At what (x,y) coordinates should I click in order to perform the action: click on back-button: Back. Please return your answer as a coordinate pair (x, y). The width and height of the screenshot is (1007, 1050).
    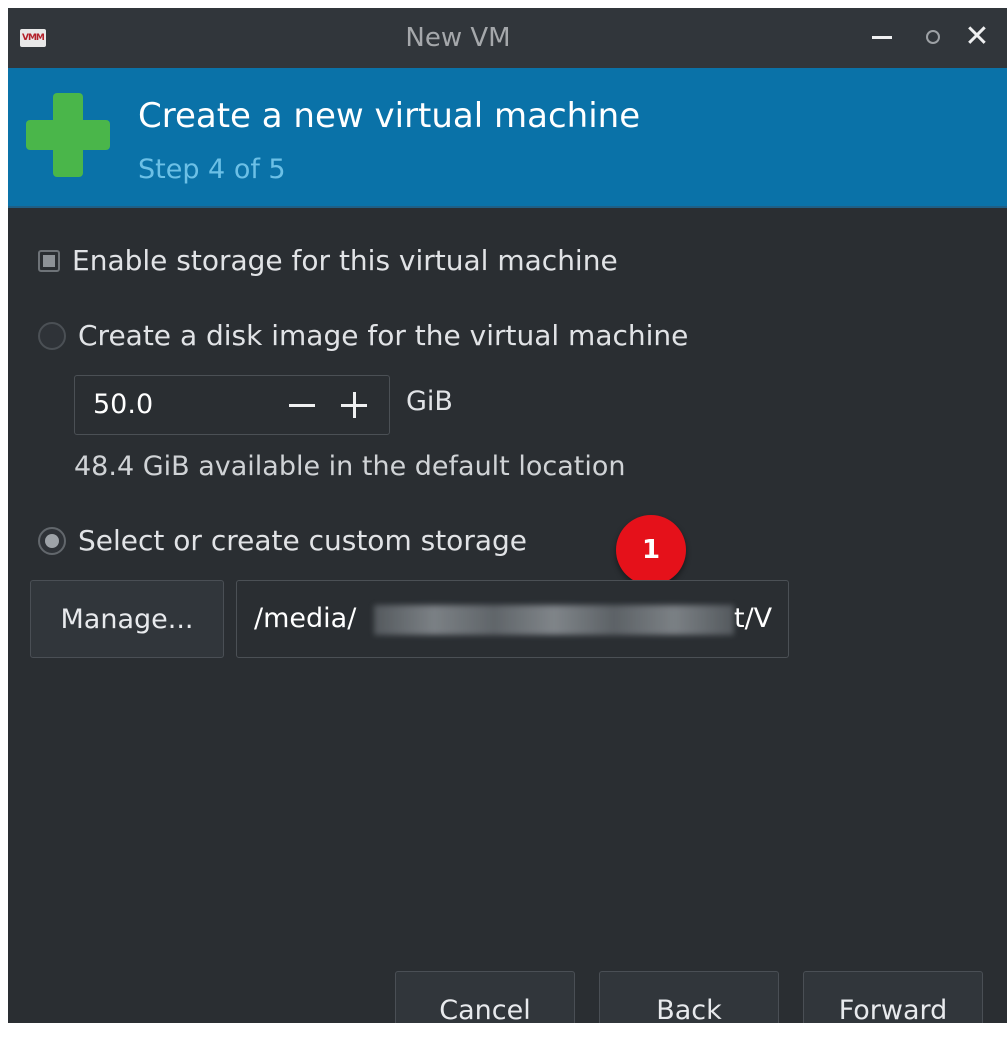
    Looking at the image, I should click on (689, 997).